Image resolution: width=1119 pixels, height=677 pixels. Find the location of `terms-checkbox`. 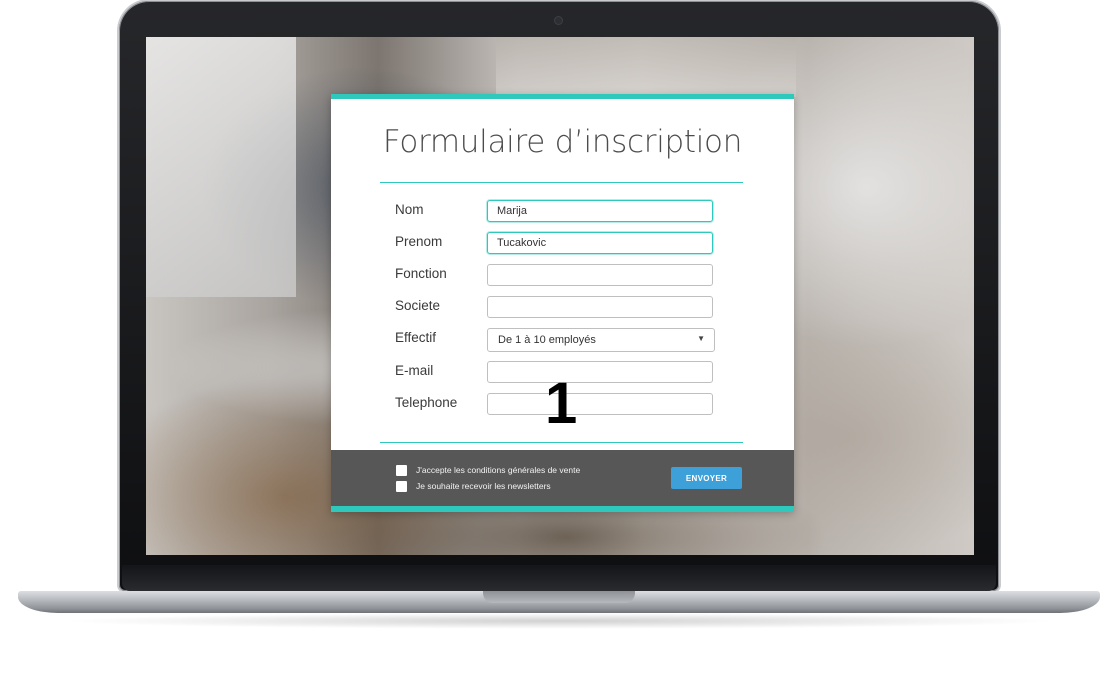

terms-checkbox is located at coordinates (401, 470).